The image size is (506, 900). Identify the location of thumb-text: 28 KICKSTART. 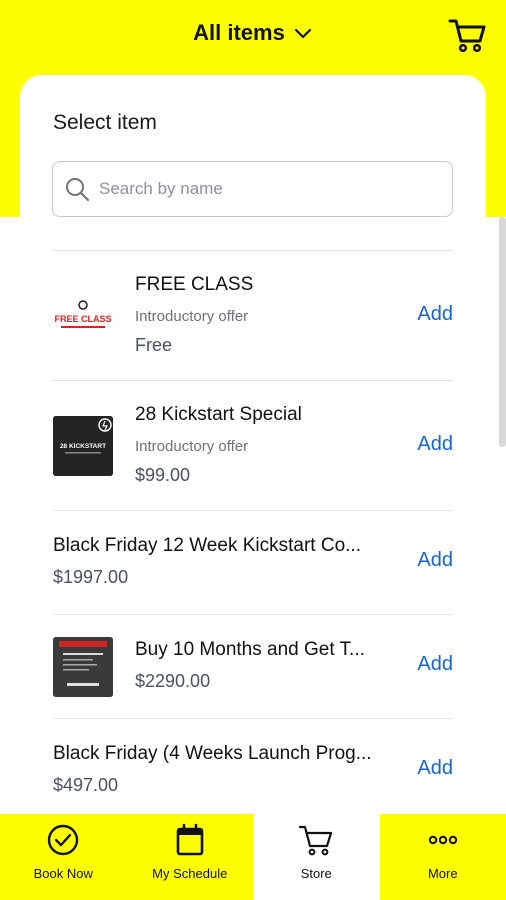
(83, 446).